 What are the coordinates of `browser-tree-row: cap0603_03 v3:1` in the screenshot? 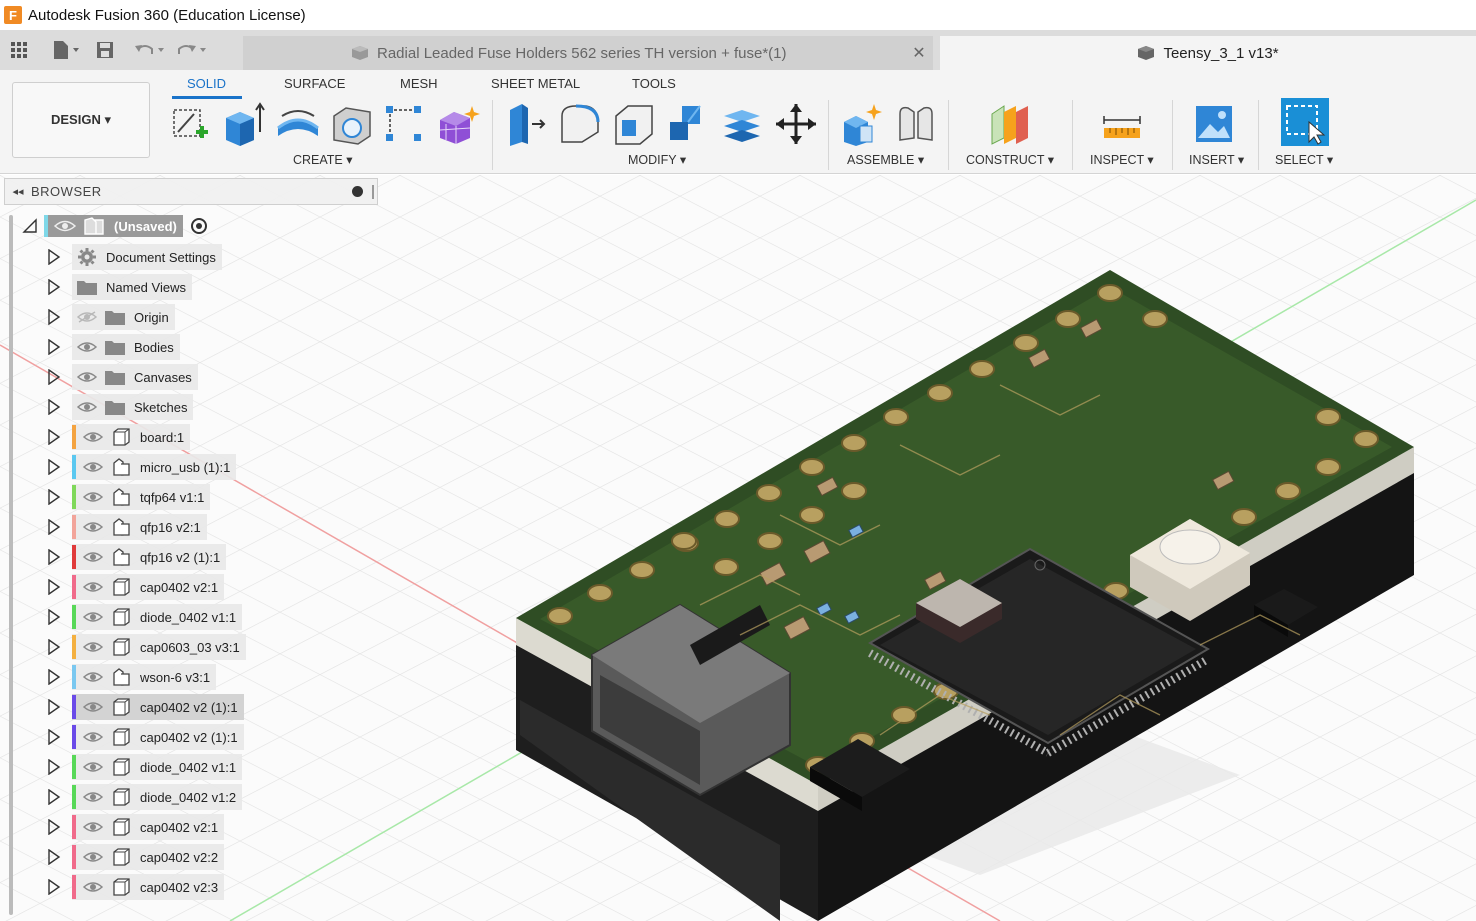 It's located at (145, 647).